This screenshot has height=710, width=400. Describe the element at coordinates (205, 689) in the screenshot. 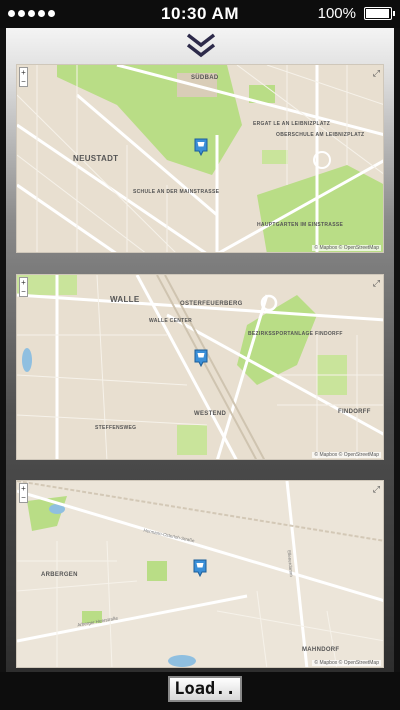

I see `load-more-button: Load..` at that location.